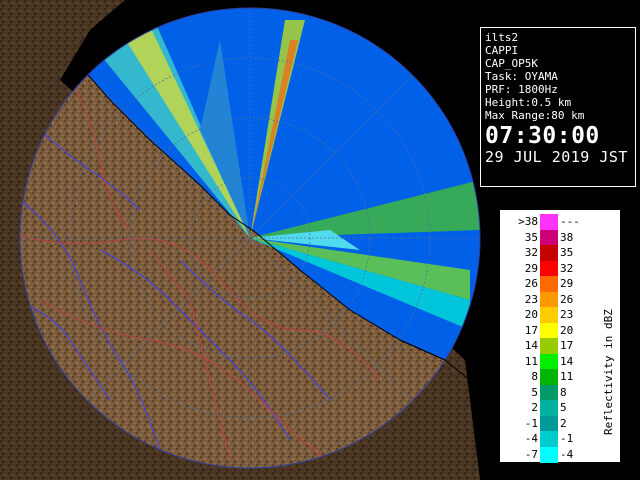 The height and width of the screenshot is (480, 640). What do you see at coordinates (531, 299) in the screenshot?
I see `legend-lower-bound: 23` at bounding box center [531, 299].